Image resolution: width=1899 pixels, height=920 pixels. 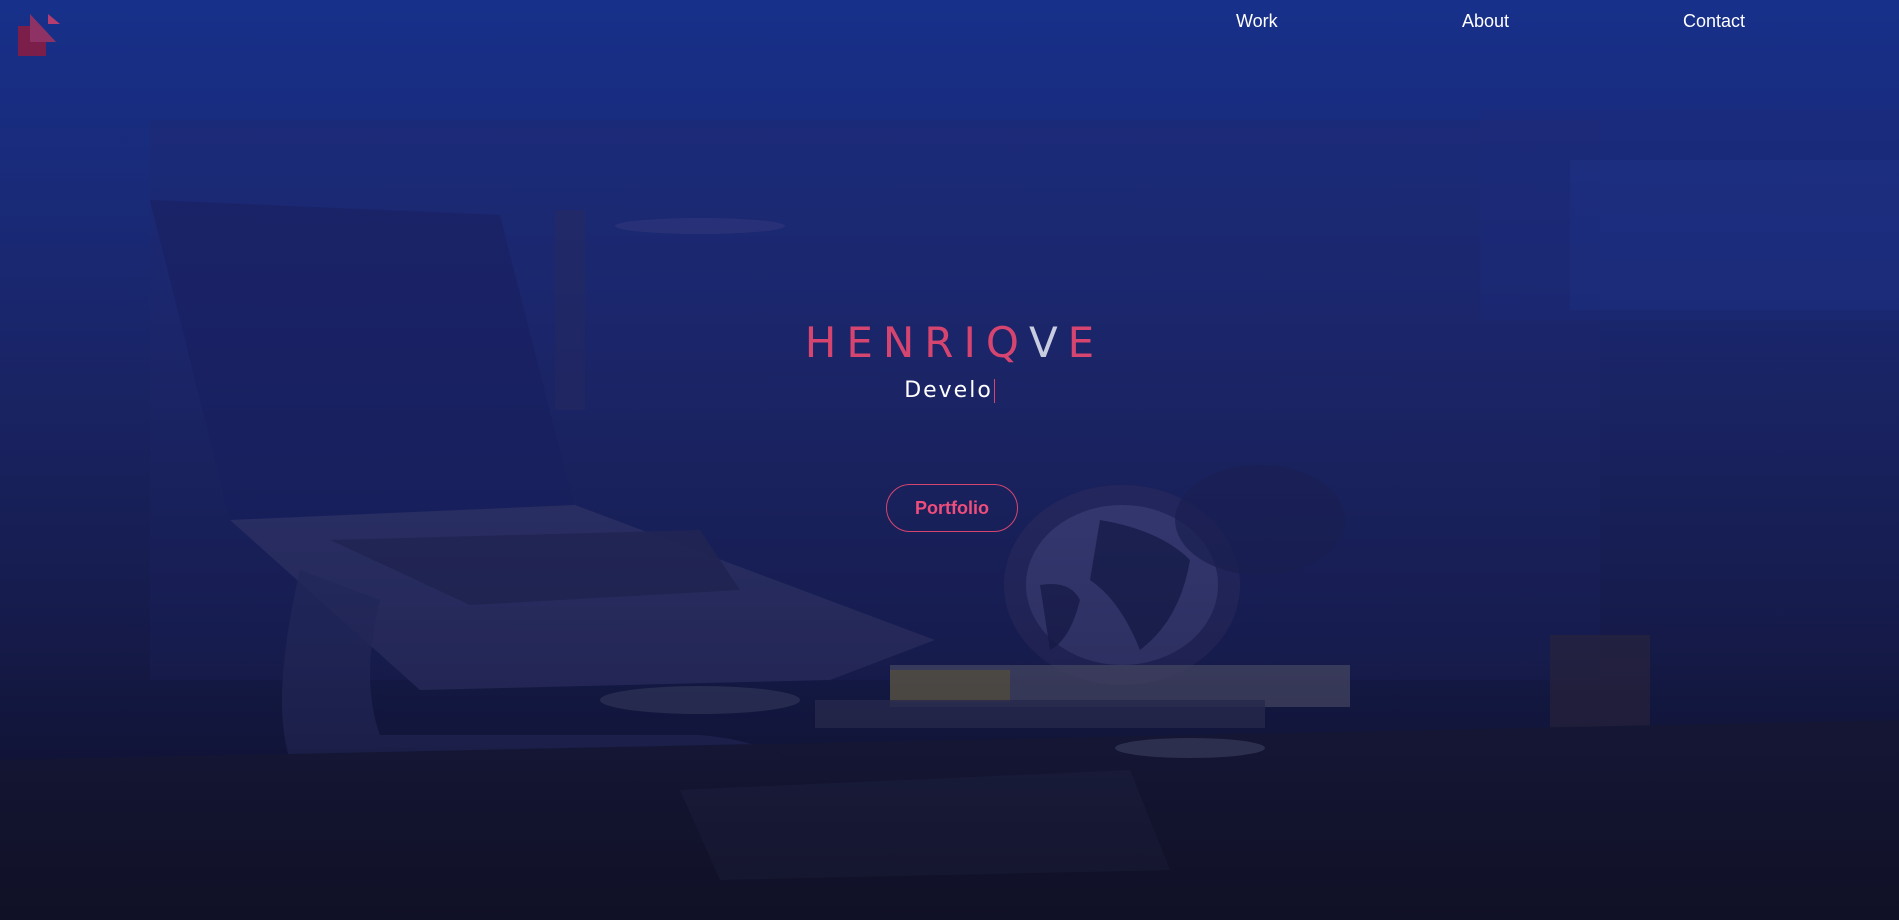 What do you see at coordinates (949, 28) in the screenshot?
I see `top-navigation: Work About Contact` at bounding box center [949, 28].